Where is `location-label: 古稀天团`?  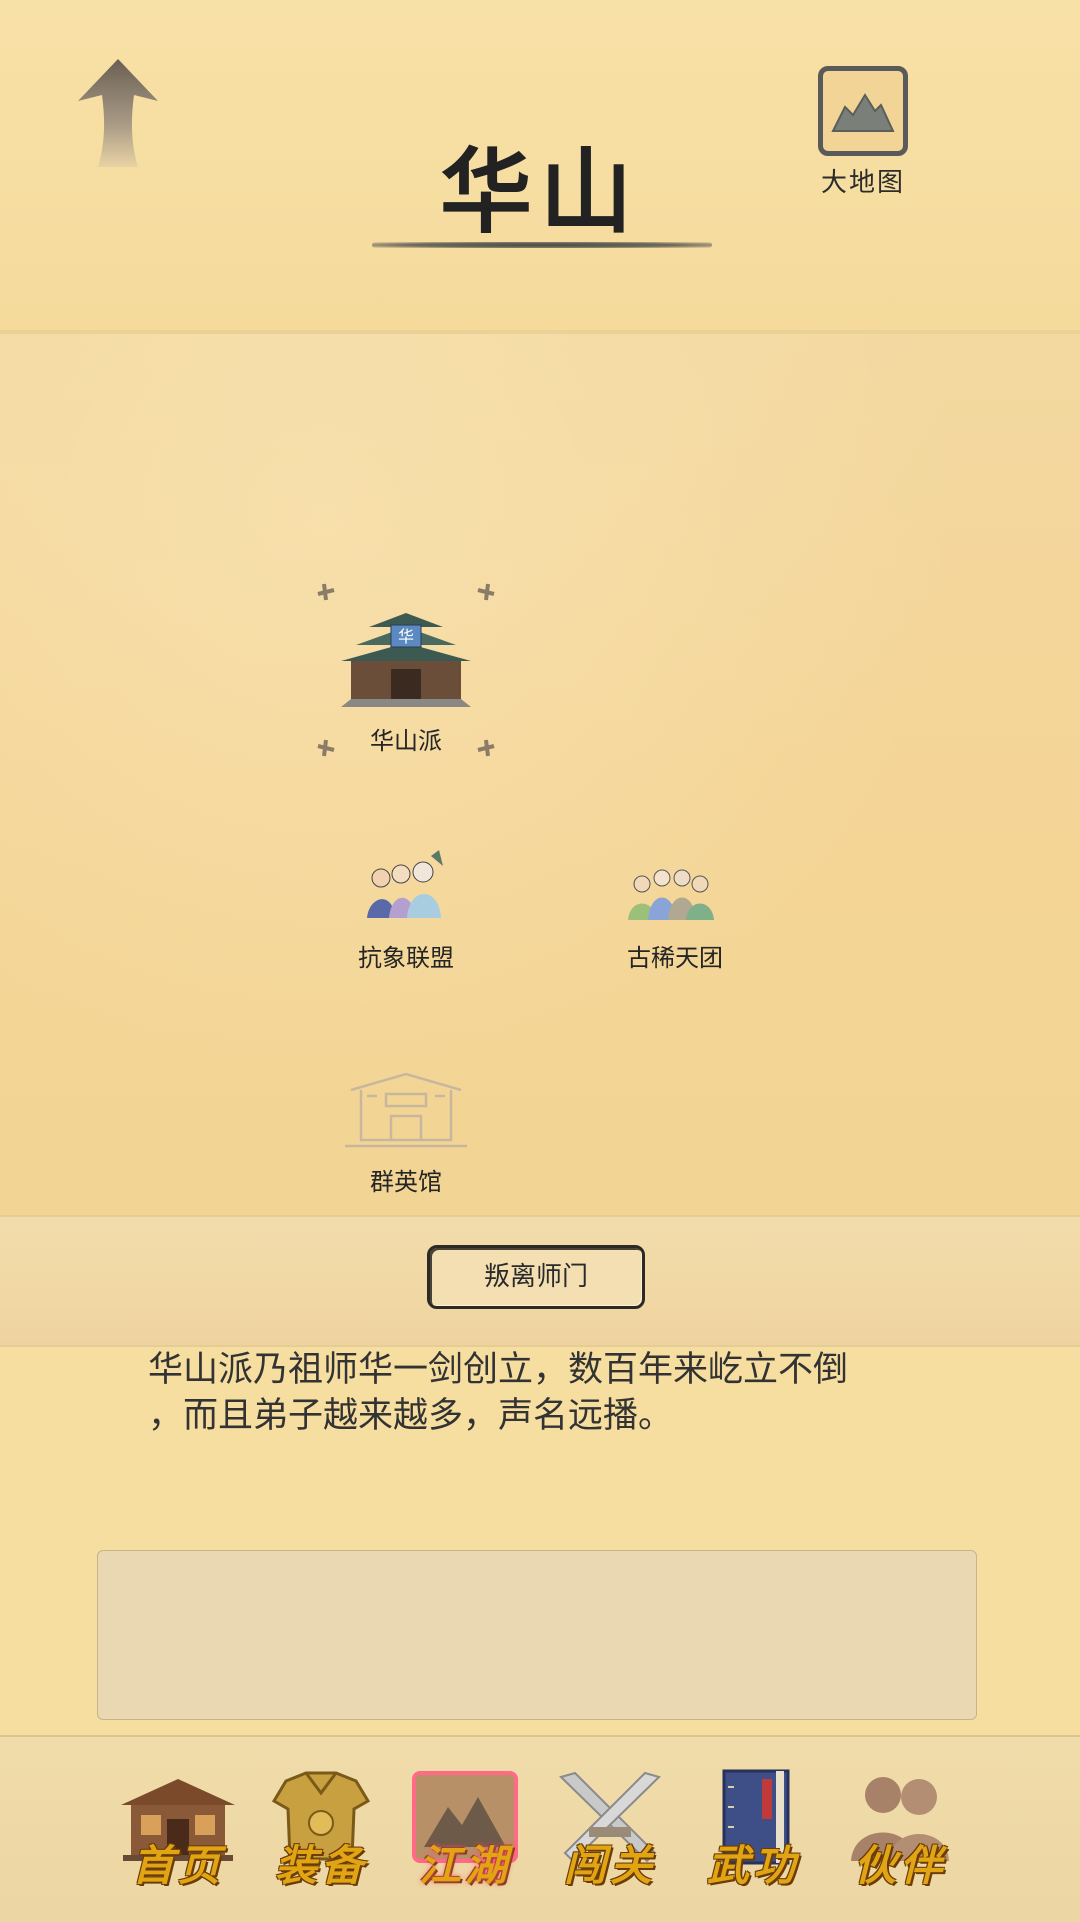
location-label: 古稀天团 is located at coordinates (675, 958).